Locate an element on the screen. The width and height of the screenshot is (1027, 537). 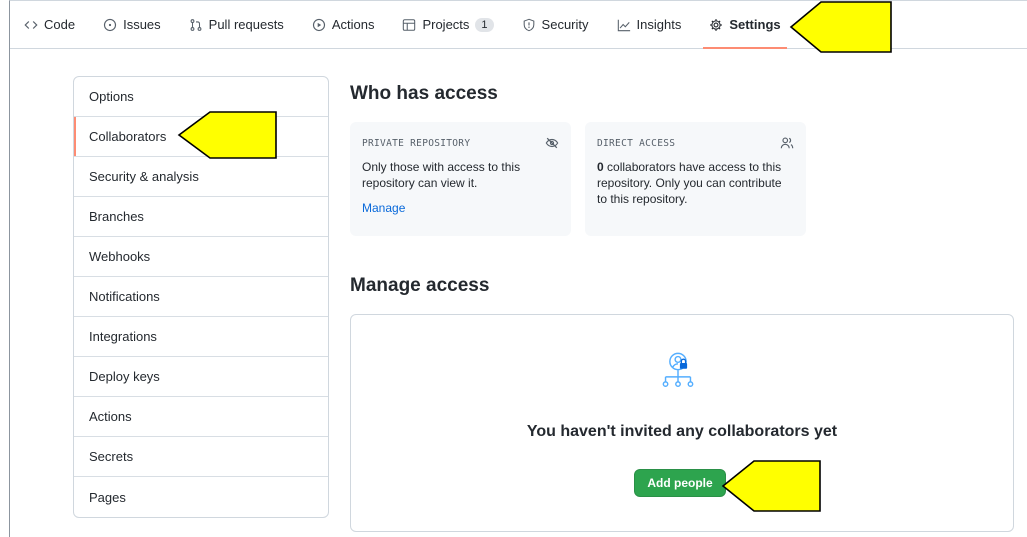
tab-label: Security is located at coordinates (565, 24).